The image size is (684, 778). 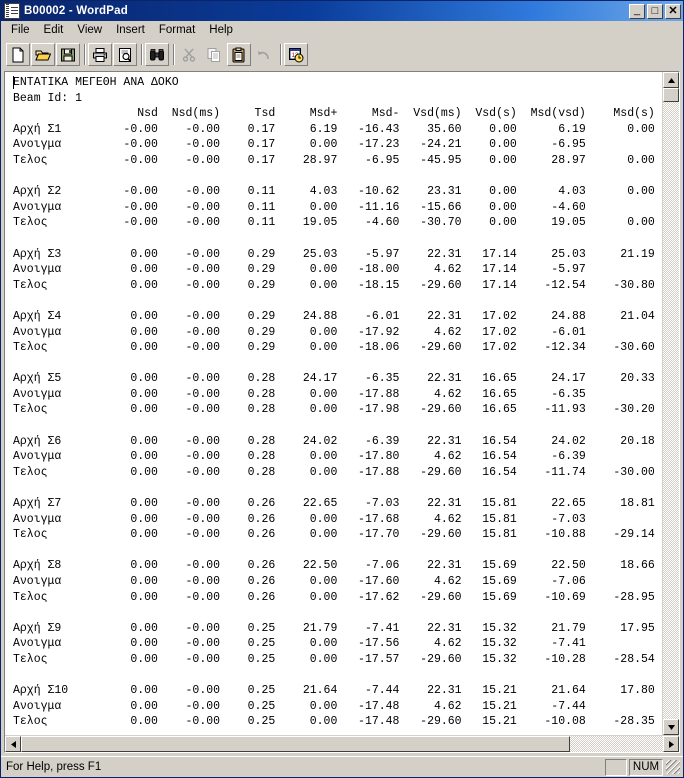 I want to click on binoculars-icon, so click(x=157, y=54).